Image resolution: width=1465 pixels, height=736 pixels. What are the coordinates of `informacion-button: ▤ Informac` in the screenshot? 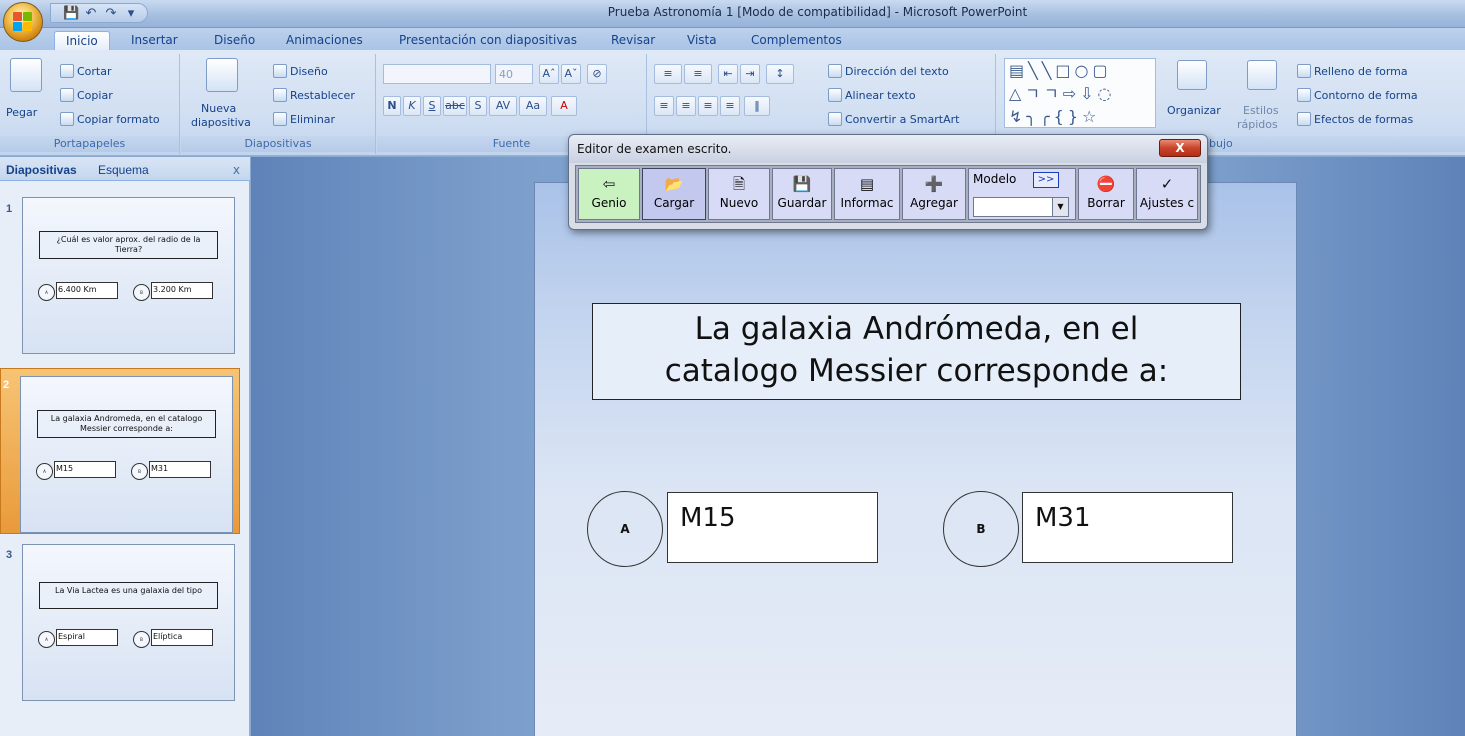 It's located at (867, 194).